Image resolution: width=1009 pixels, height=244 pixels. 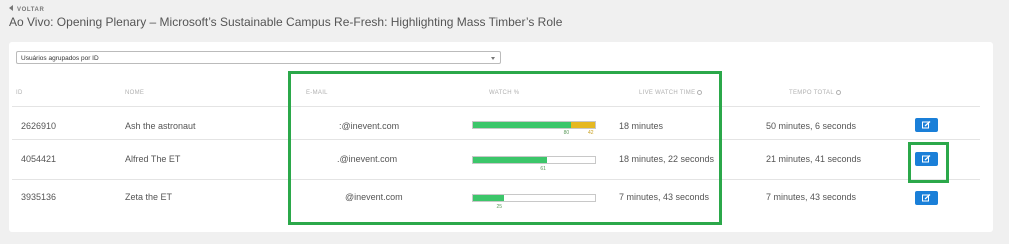 I want to click on row-1-name: Ash the astronaut, so click(x=160, y=126).